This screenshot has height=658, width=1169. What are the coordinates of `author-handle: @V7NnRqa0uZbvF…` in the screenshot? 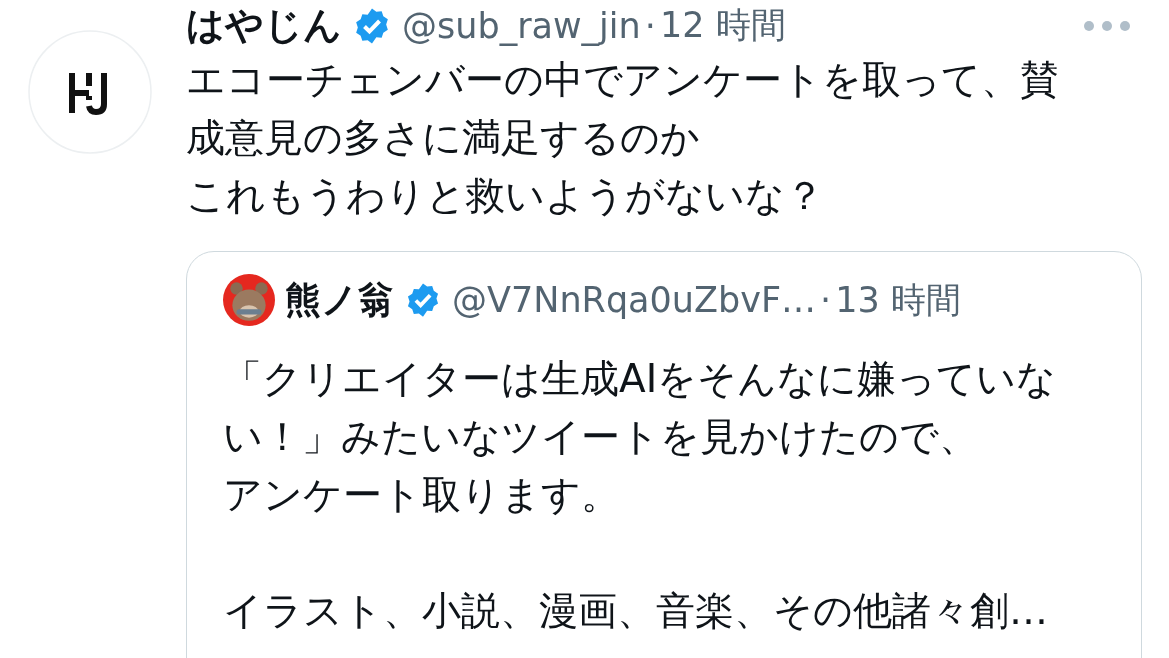 It's located at (634, 300).